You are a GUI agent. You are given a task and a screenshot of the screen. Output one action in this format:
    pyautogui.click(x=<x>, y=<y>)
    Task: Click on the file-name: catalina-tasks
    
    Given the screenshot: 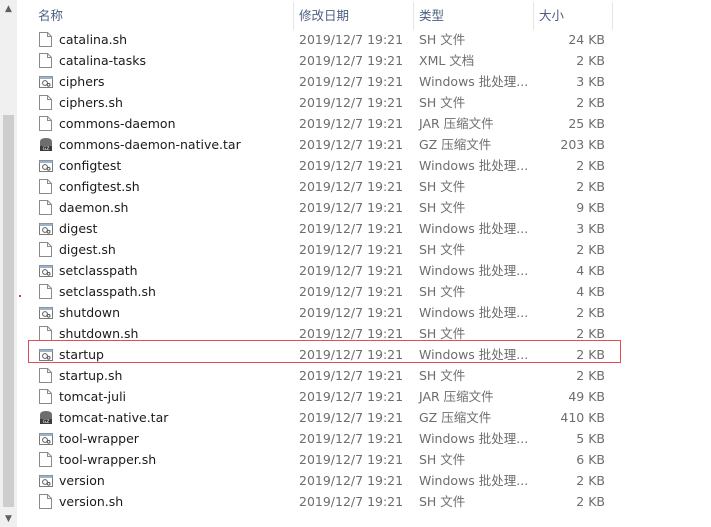 What is the action you would take?
    pyautogui.click(x=102, y=60)
    